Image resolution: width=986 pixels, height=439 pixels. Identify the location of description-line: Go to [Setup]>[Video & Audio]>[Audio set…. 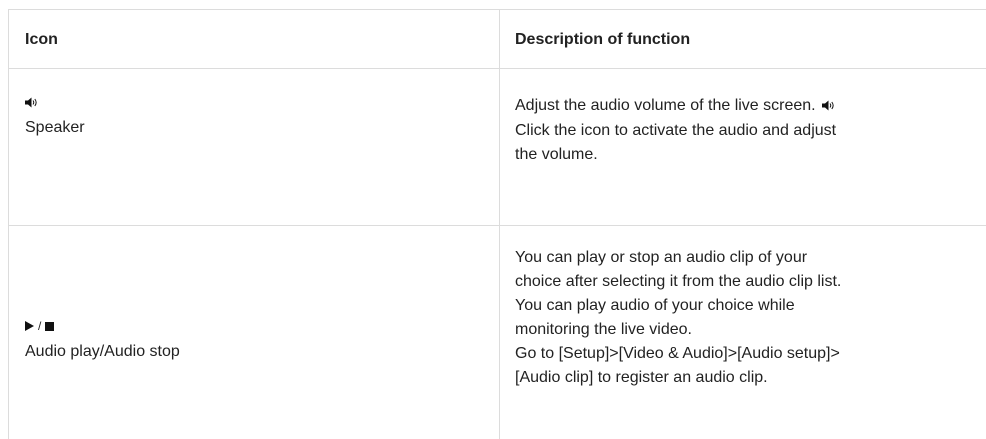
(677, 353).